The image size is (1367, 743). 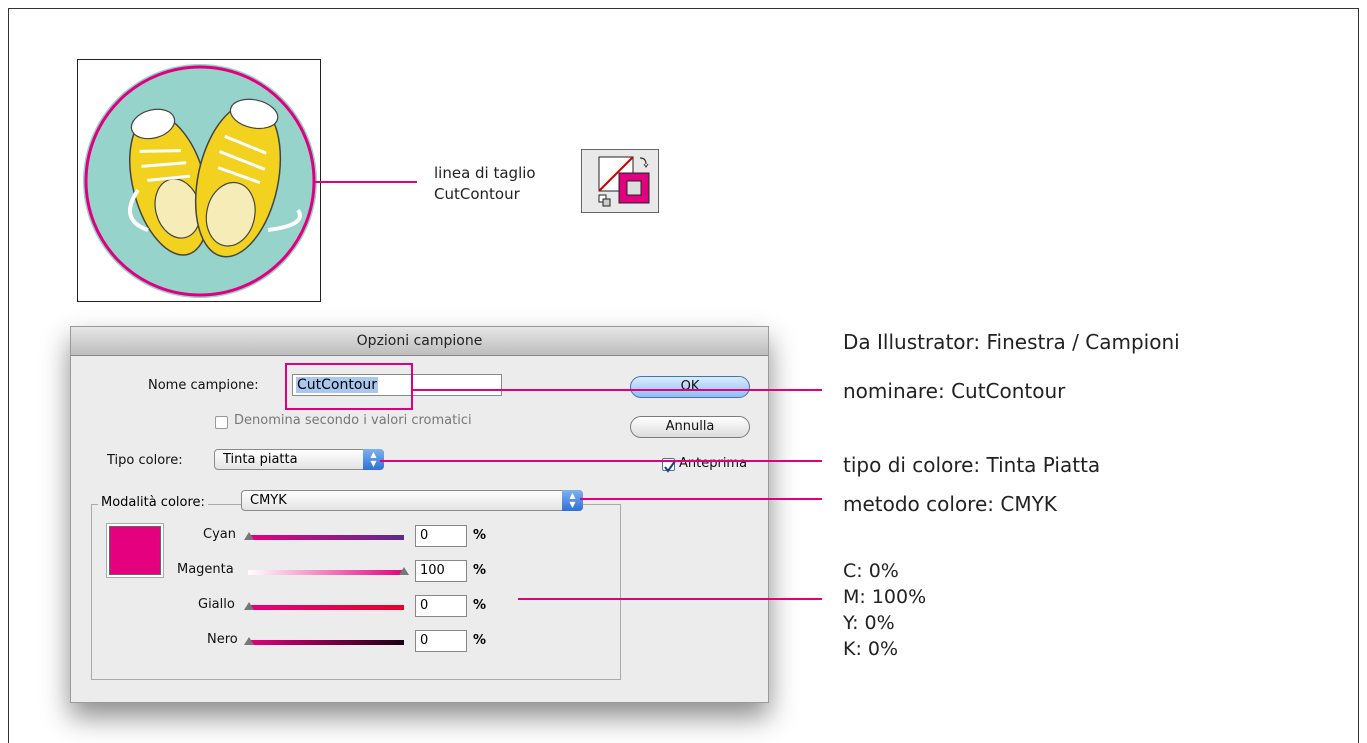 What do you see at coordinates (135, 550) in the screenshot?
I see `color-preview-swatch` at bounding box center [135, 550].